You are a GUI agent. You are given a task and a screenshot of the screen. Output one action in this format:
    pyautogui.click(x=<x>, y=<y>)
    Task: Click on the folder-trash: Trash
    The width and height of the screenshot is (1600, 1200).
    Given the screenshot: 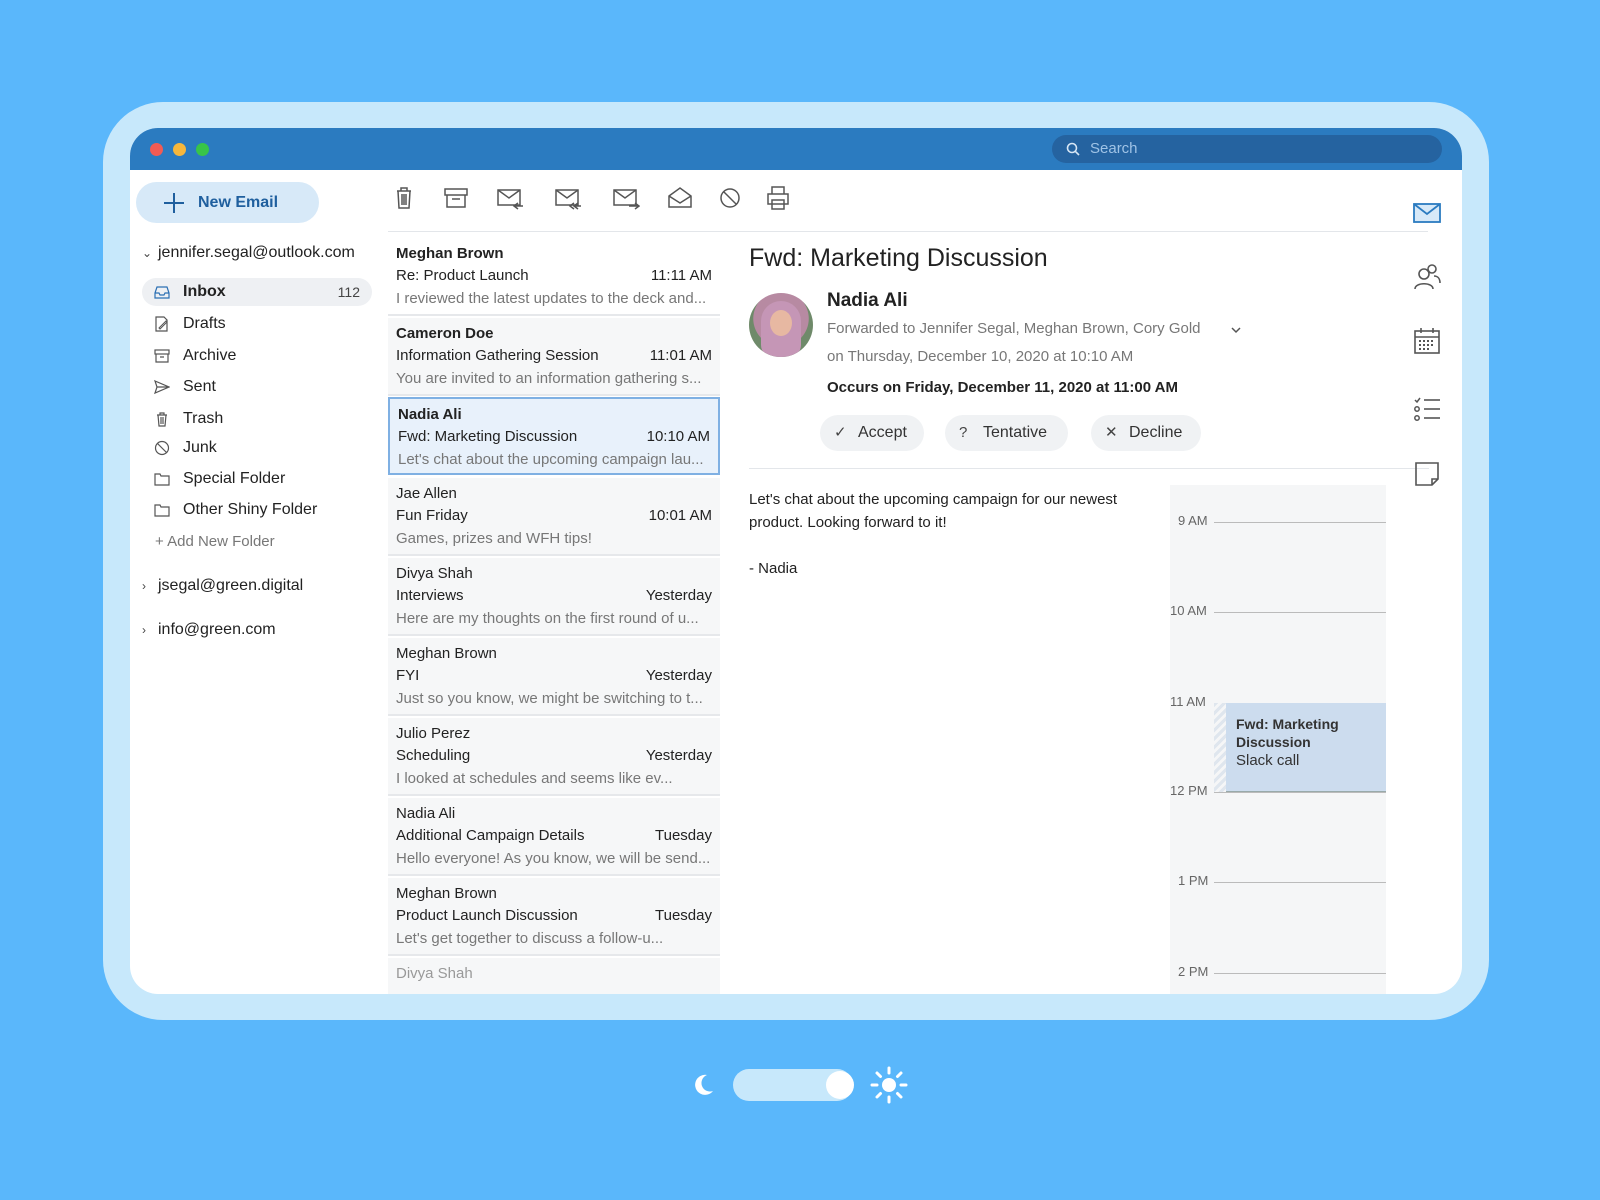 What is the action you would take?
    pyautogui.click(x=257, y=419)
    